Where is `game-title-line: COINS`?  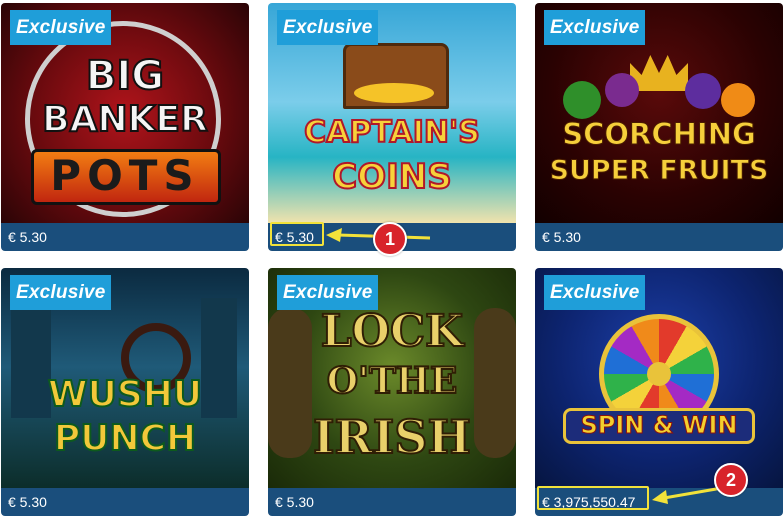 game-title-line: COINS is located at coordinates (391, 177).